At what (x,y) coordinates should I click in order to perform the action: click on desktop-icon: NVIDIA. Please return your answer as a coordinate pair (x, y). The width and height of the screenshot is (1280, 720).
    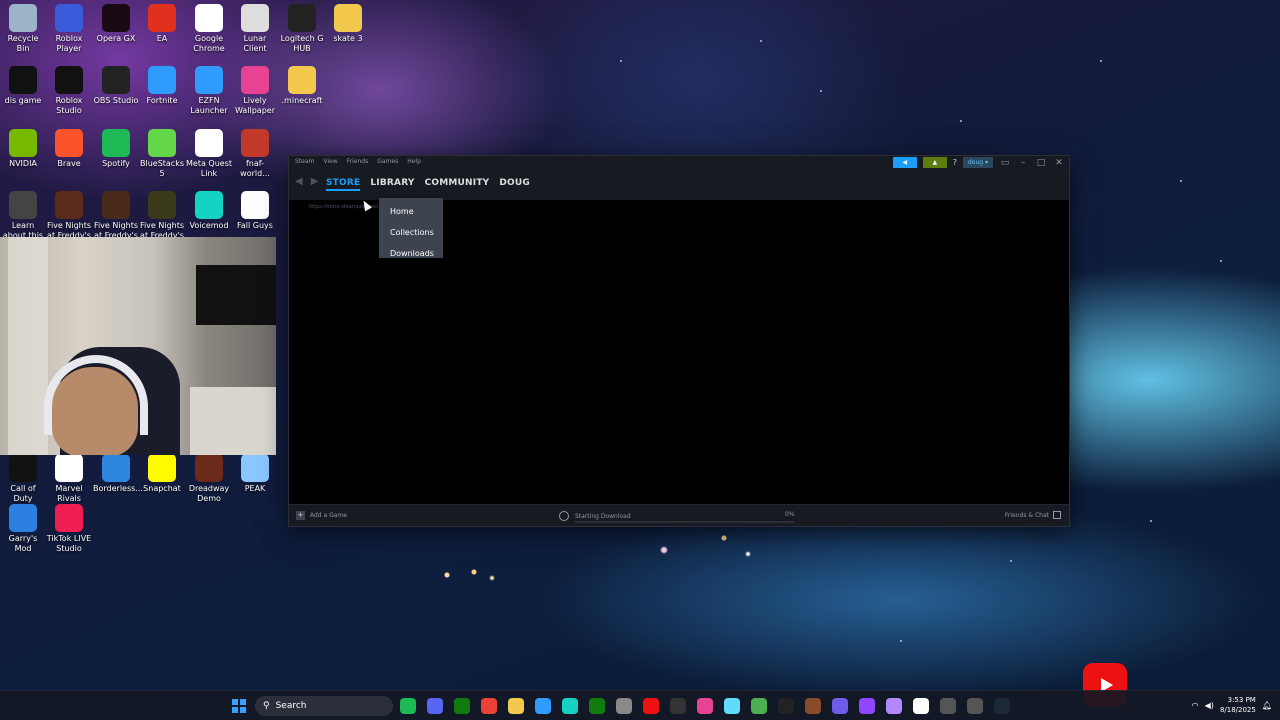
    Looking at the image, I should click on (23, 147).